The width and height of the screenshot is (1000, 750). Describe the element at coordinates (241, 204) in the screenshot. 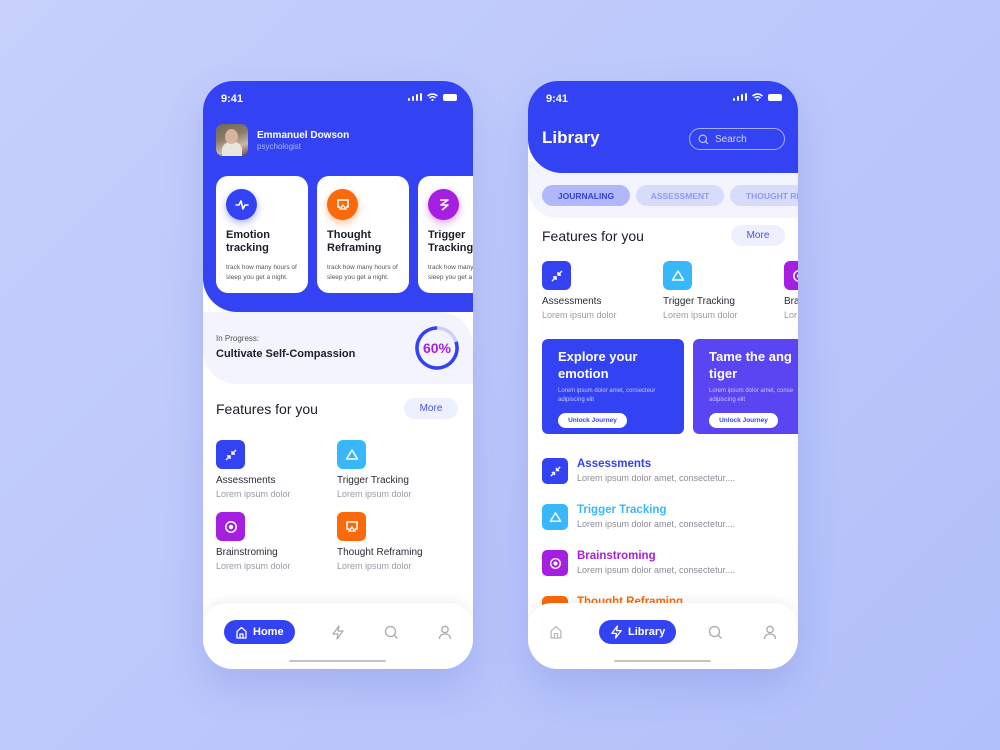

I see `pulse-icon` at that location.